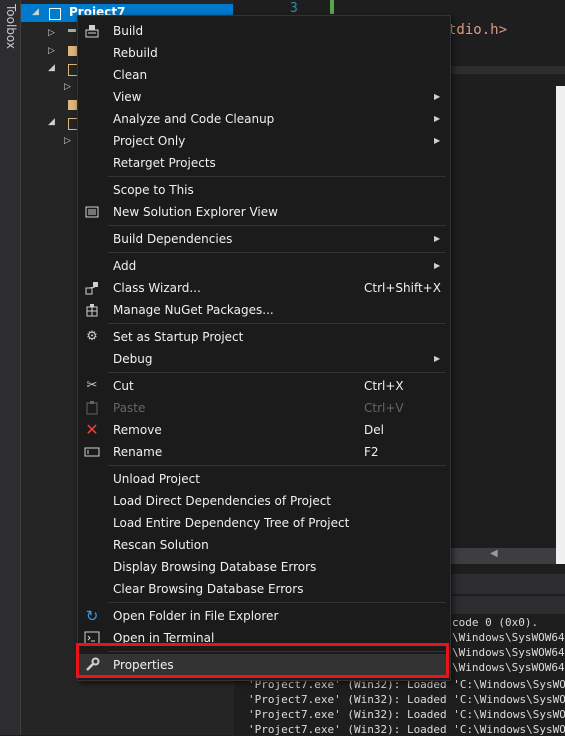 Image resolution: width=565 pixels, height=736 pixels. I want to click on project-icon, so click(55, 14).